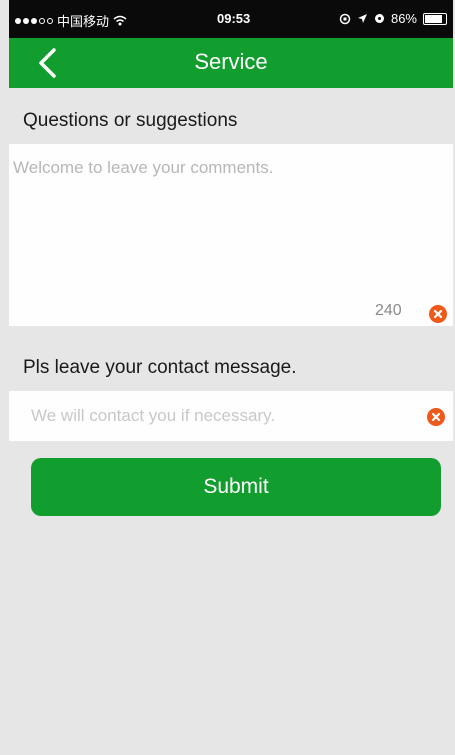 Image resolution: width=455 pixels, height=755 pixels. I want to click on status-indicators: 86%, so click(393, 18).